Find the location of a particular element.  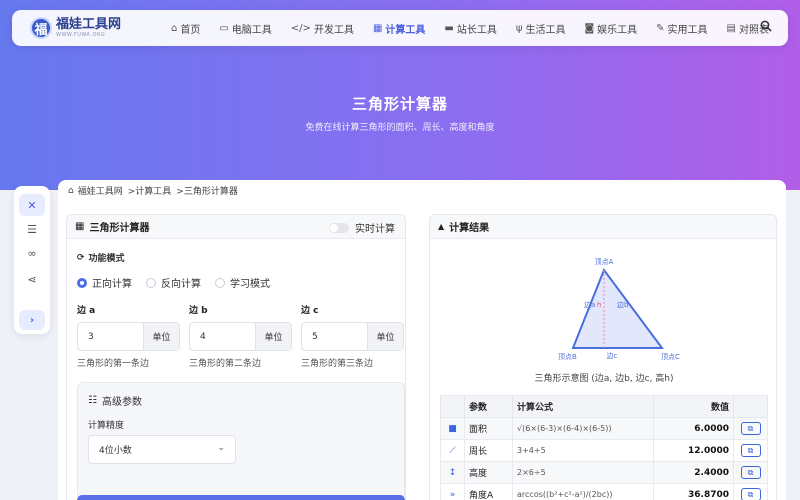

table-row: » 角度A arccos((b²+c²-a²)/(2bc)) 36.8700 ⧉ is located at coordinates (604, 491).